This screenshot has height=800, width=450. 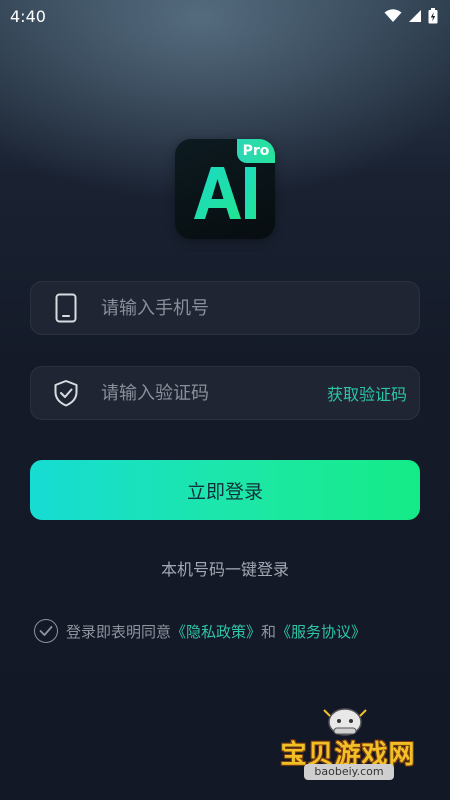 What do you see at coordinates (28, 16) in the screenshot?
I see `status-time: 4:40` at bounding box center [28, 16].